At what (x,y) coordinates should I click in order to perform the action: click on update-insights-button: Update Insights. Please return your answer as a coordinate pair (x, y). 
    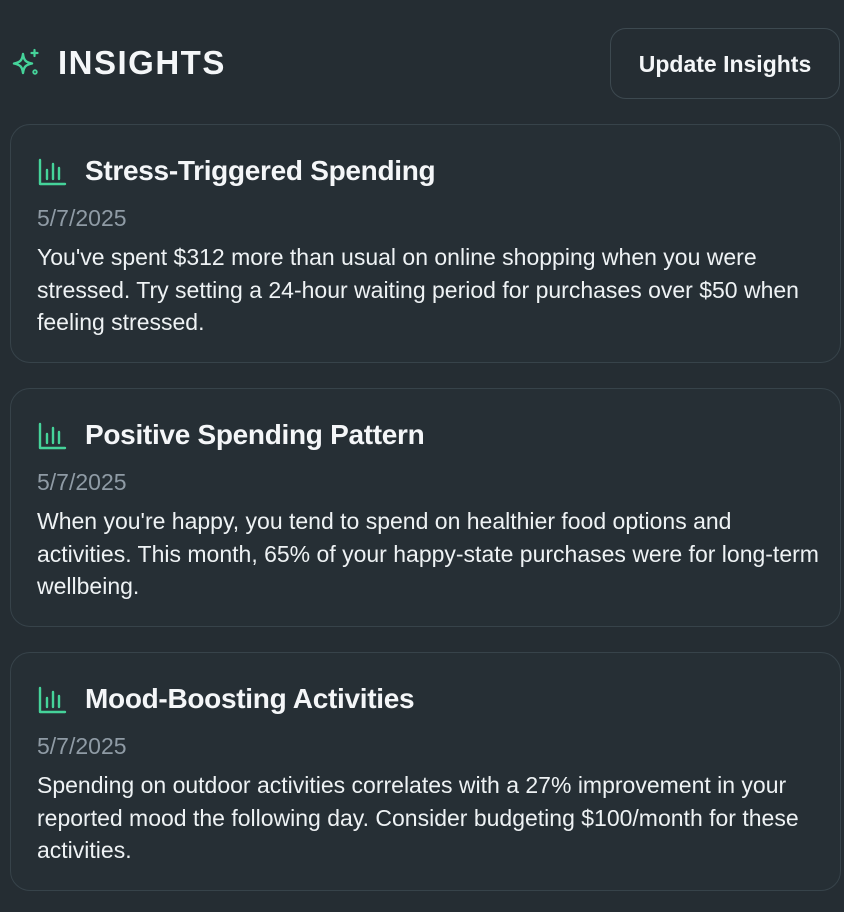
    Looking at the image, I should click on (725, 63).